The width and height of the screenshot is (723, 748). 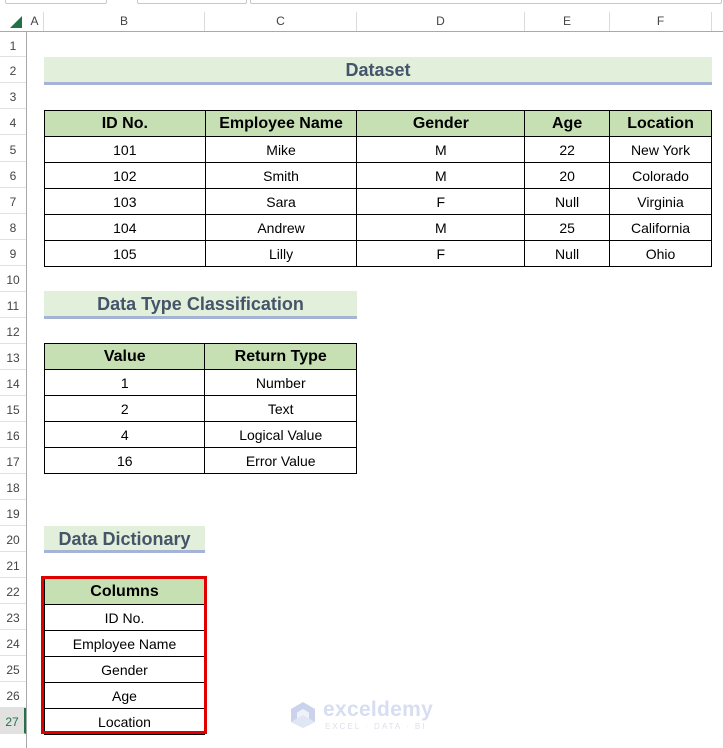 What do you see at coordinates (125, 149) in the screenshot?
I see `cell: 101` at bounding box center [125, 149].